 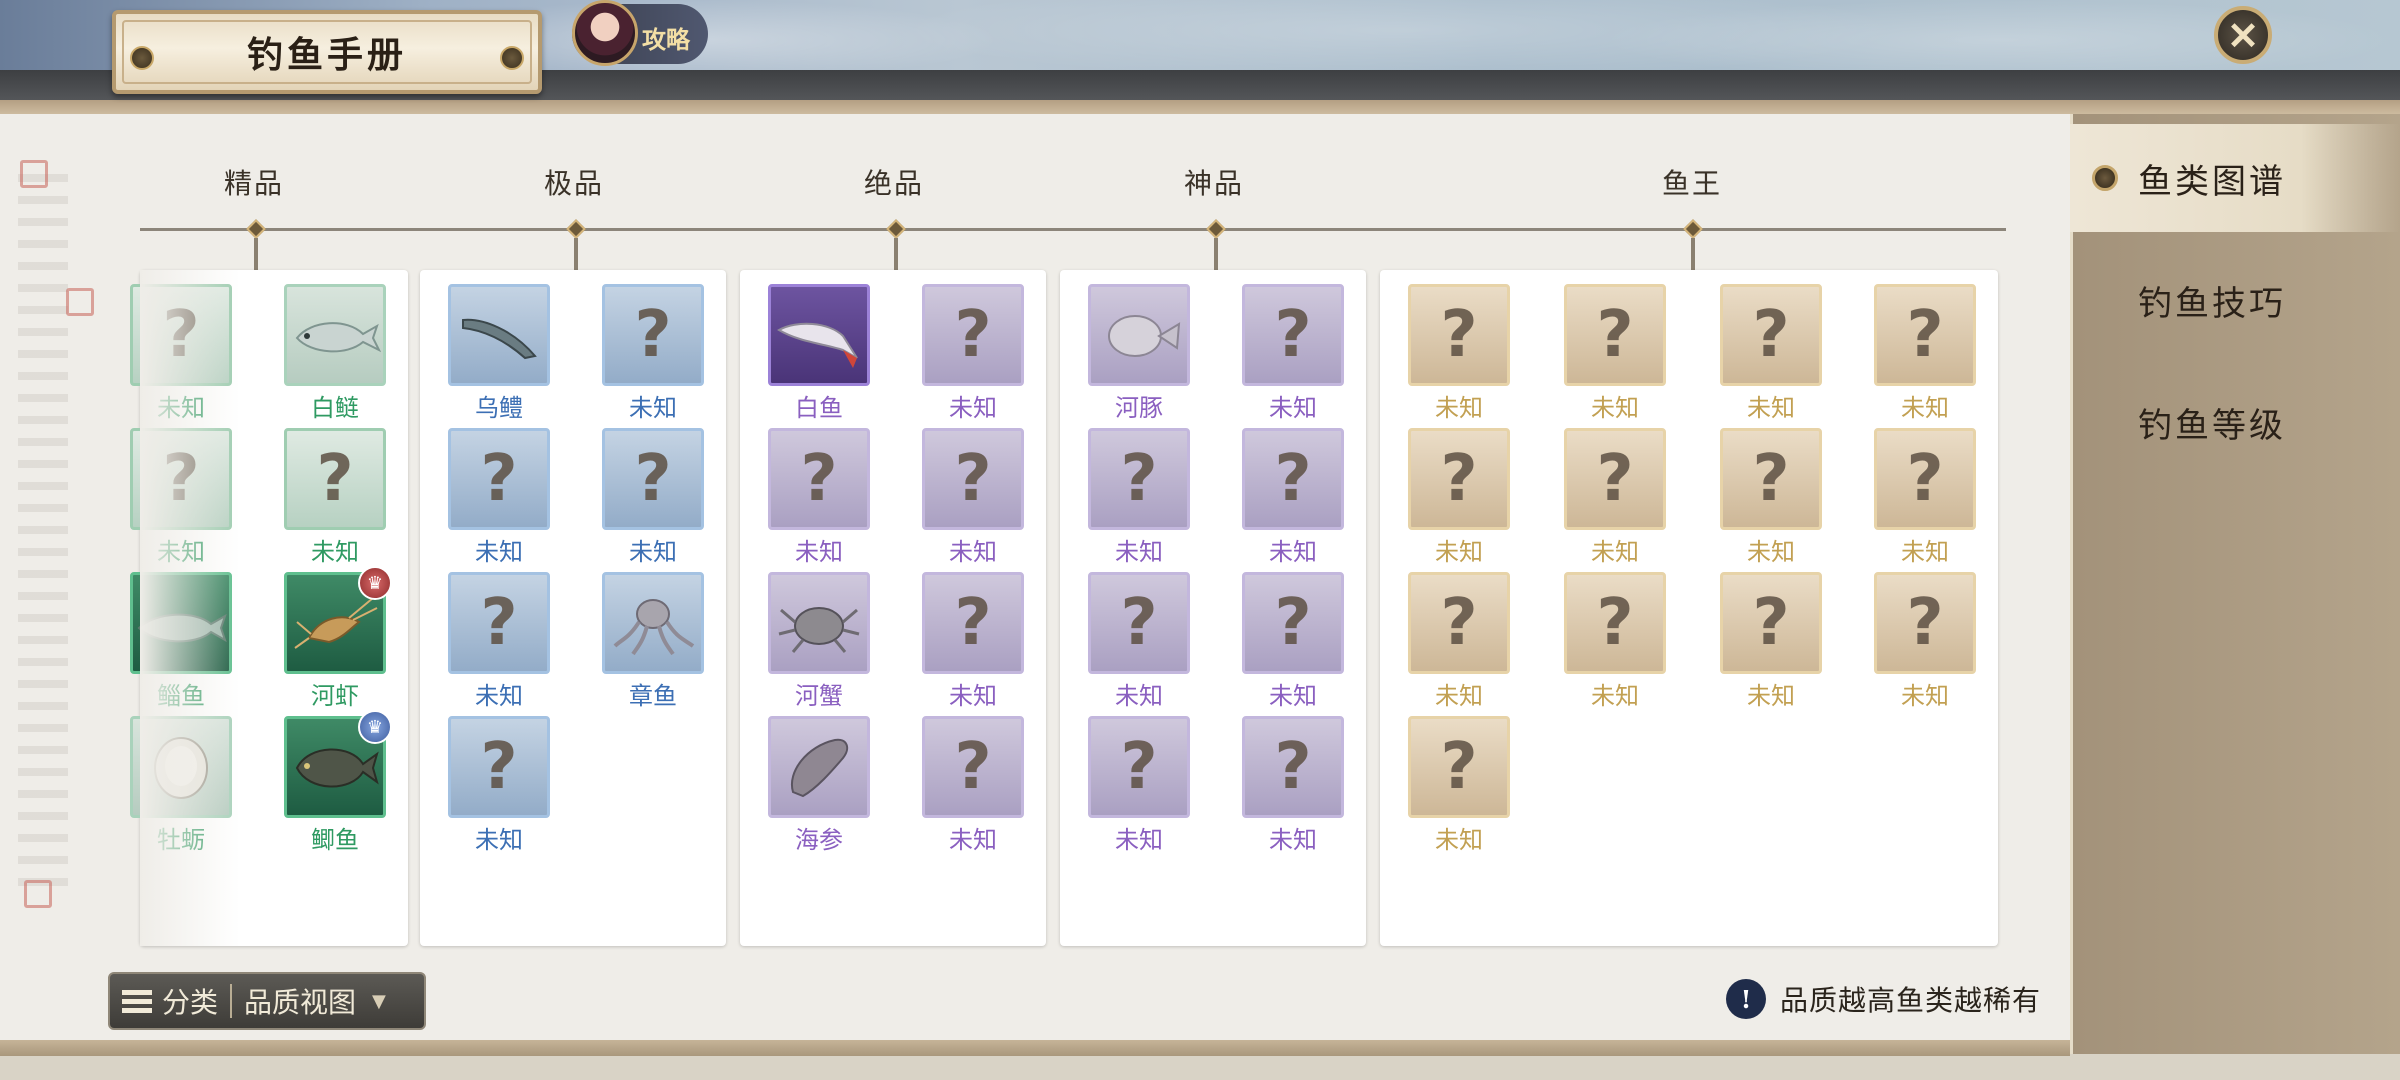 I want to click on guide-button: 攻略, so click(x=640, y=33).